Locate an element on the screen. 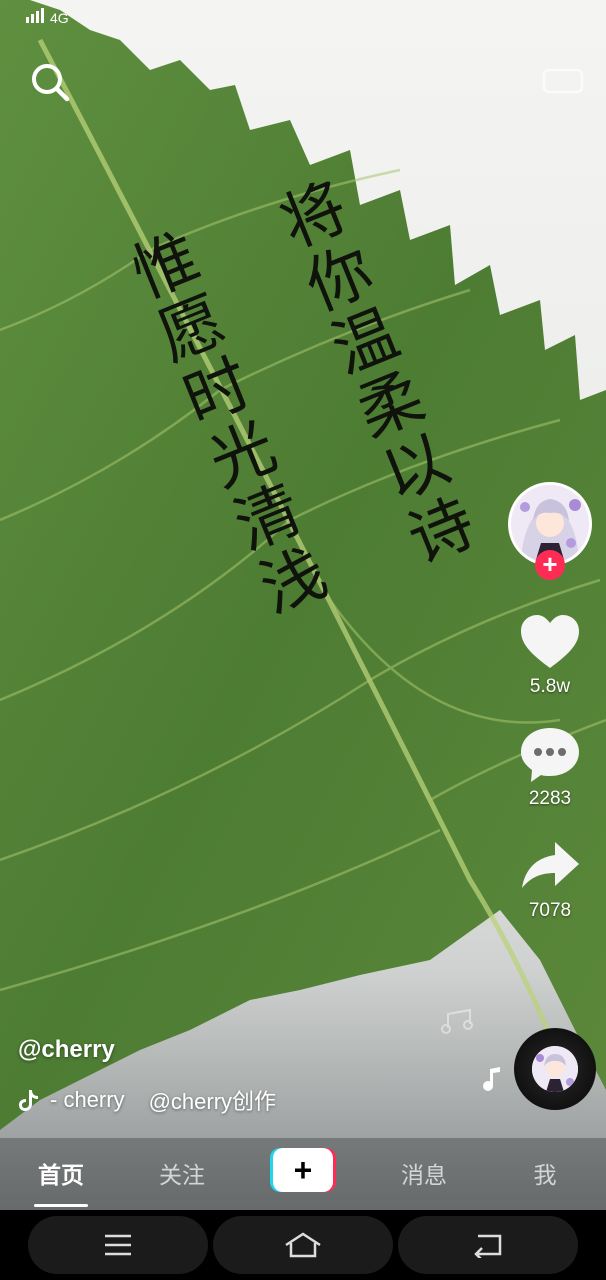 This screenshot has height=1280, width=606. creator-handle: @cherry is located at coordinates (66, 1050).